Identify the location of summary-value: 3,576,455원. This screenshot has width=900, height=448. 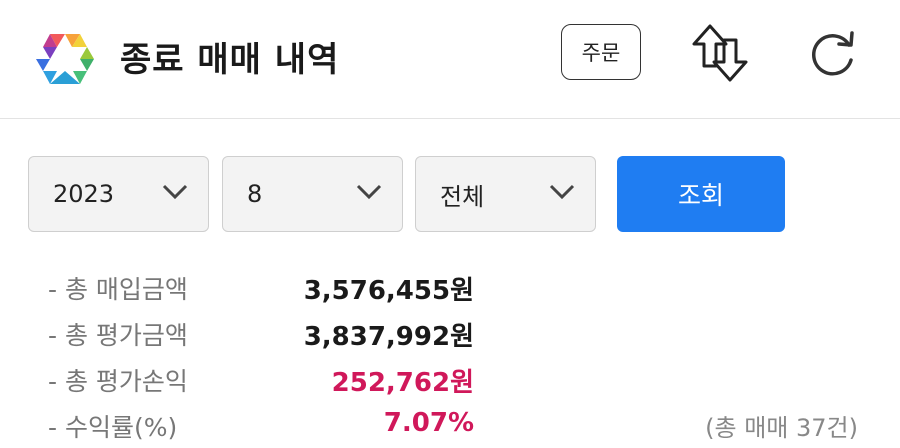
(388, 291).